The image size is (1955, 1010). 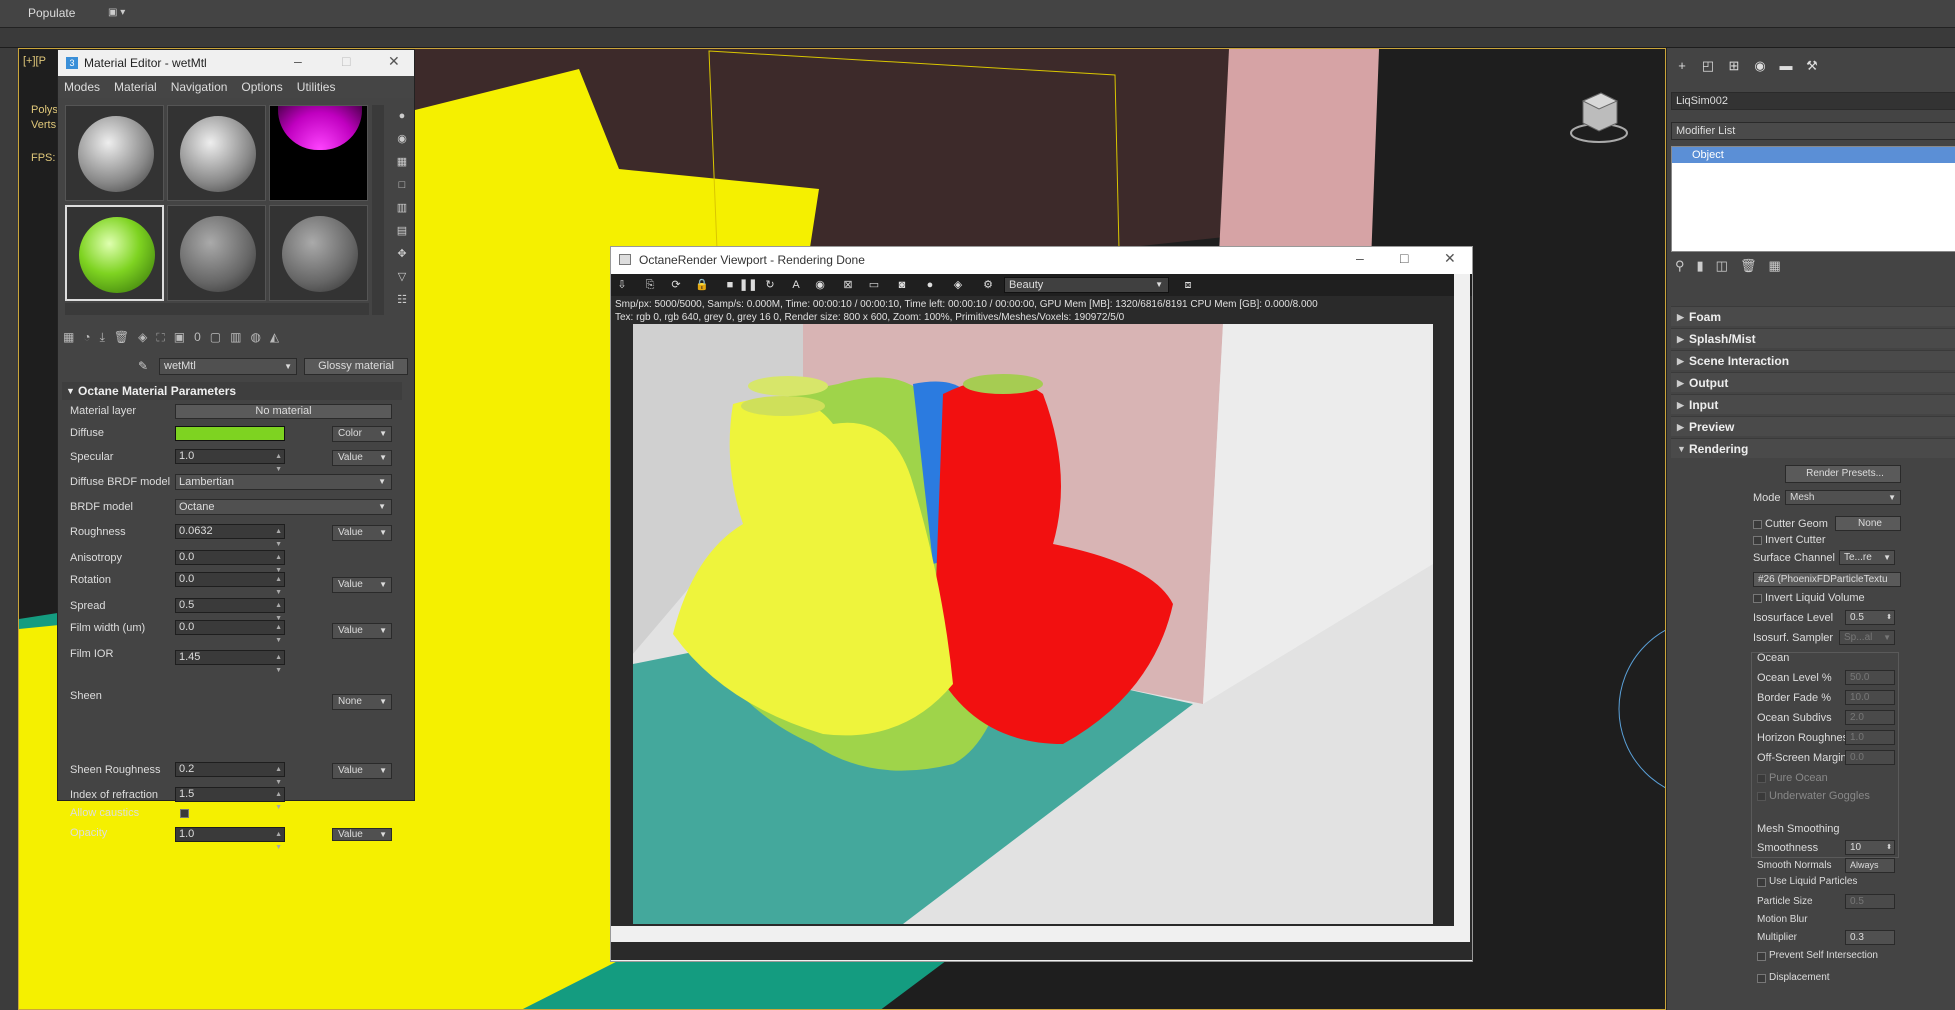 I want to click on cutter-geom-checkbox, so click(x=1757, y=524).